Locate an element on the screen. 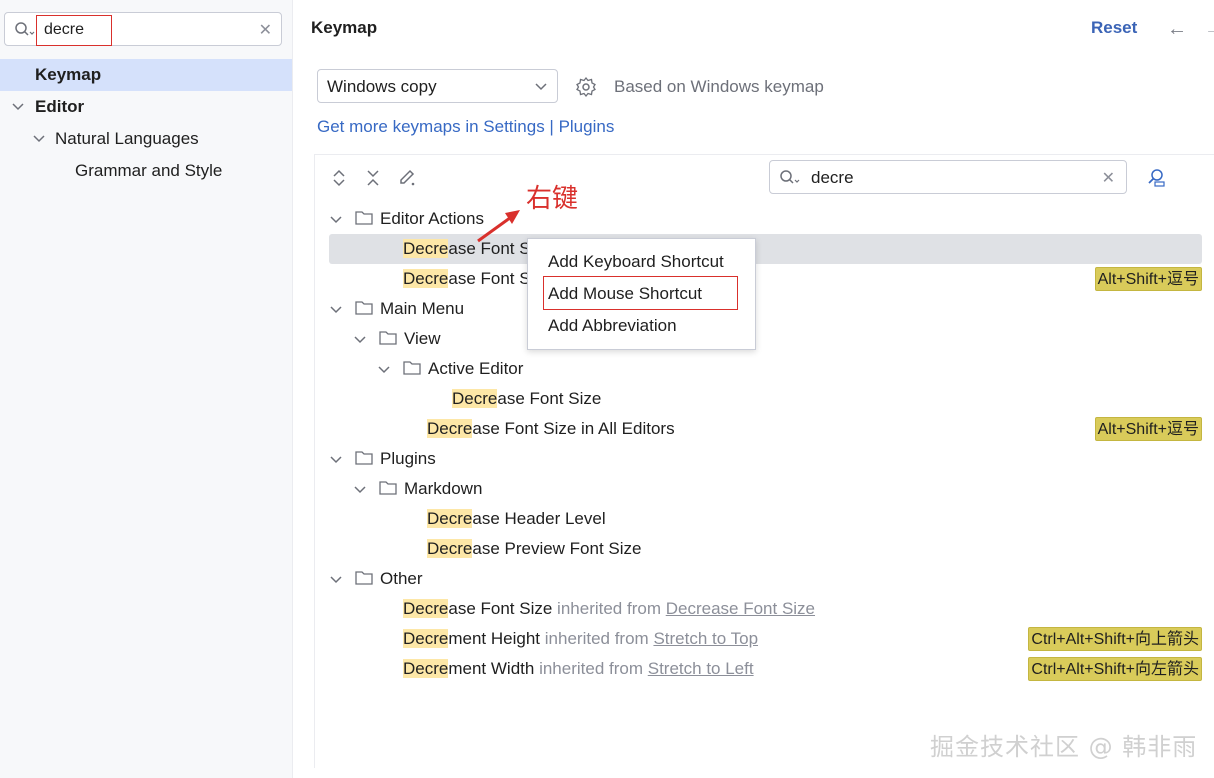  gear-icon is located at coordinates (586, 87).